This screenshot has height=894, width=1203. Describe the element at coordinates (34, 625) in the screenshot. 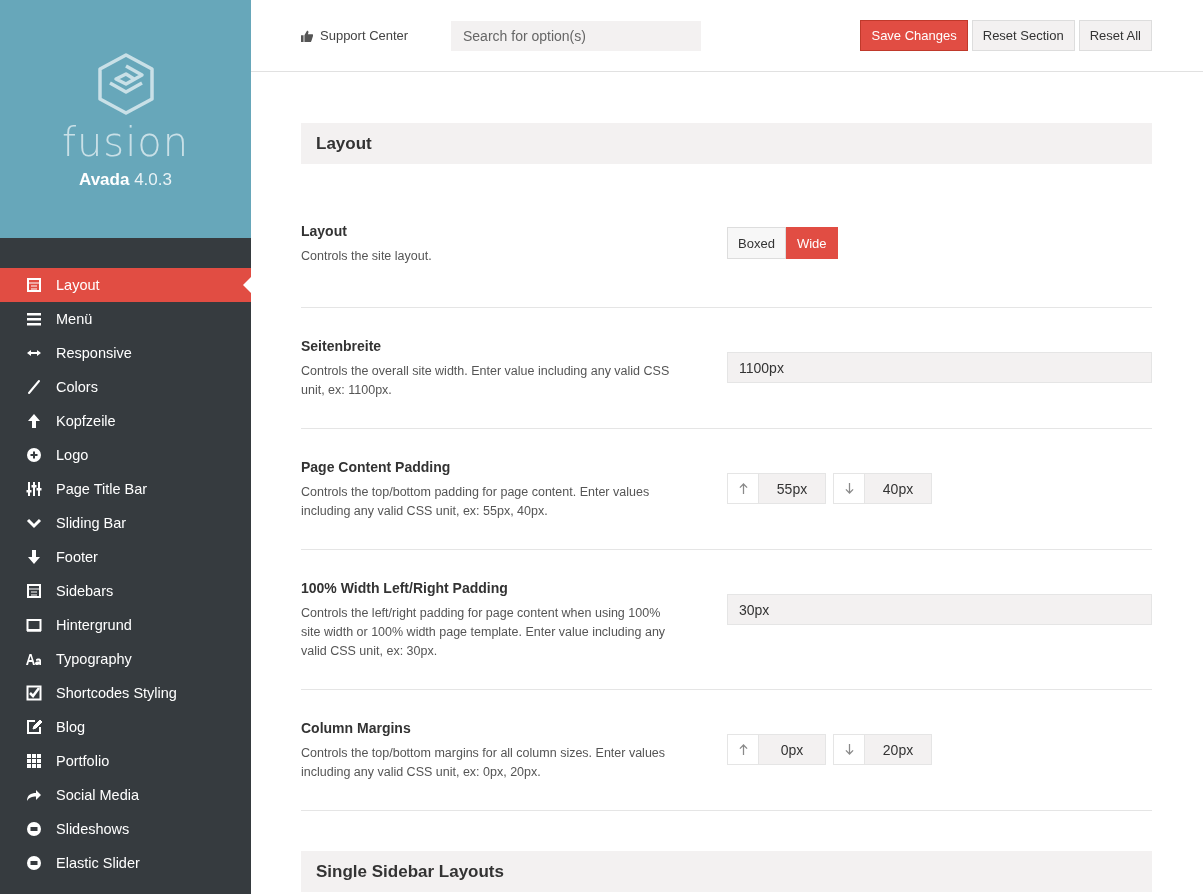

I see `monitor-icon` at that location.